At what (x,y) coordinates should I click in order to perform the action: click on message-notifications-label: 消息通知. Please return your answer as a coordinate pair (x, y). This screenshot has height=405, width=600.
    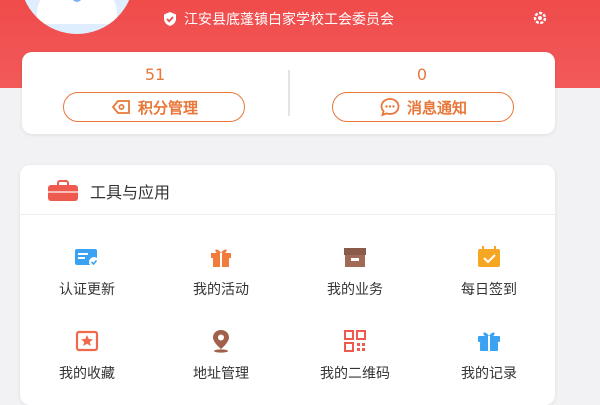
    Looking at the image, I should click on (436, 107).